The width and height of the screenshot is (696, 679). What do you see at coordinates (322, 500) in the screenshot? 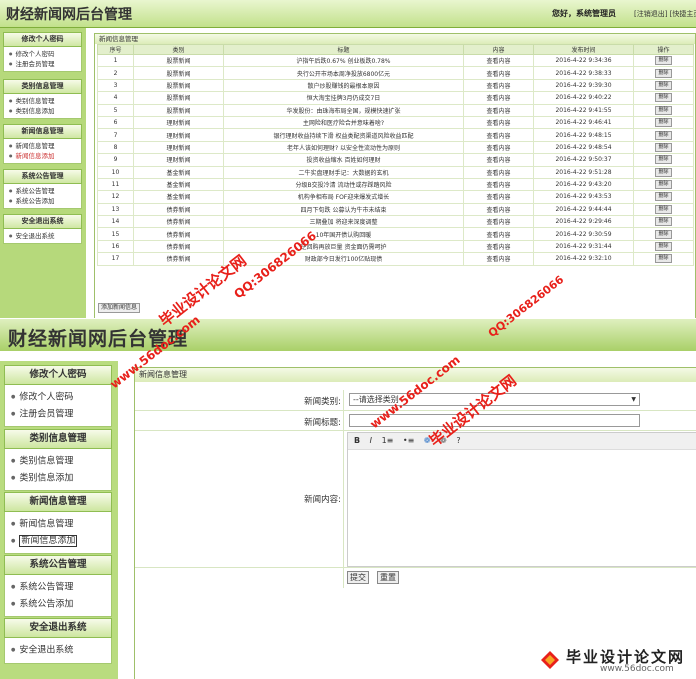
I see `content-label: 新闻内容:` at bounding box center [322, 500].